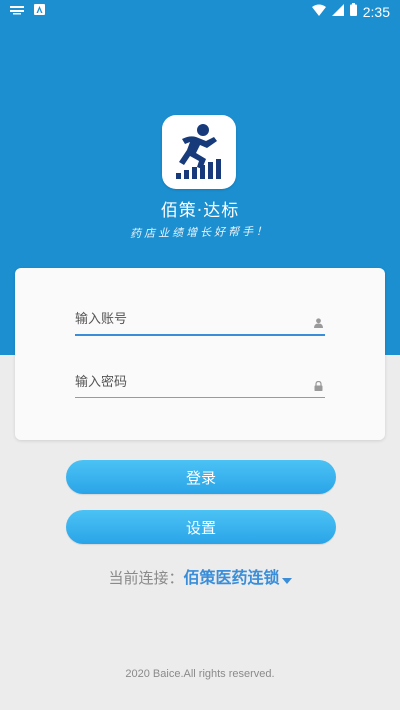 This screenshot has height=710, width=400. What do you see at coordinates (200, 211) in the screenshot?
I see `app-name: 佰策·达标` at bounding box center [200, 211].